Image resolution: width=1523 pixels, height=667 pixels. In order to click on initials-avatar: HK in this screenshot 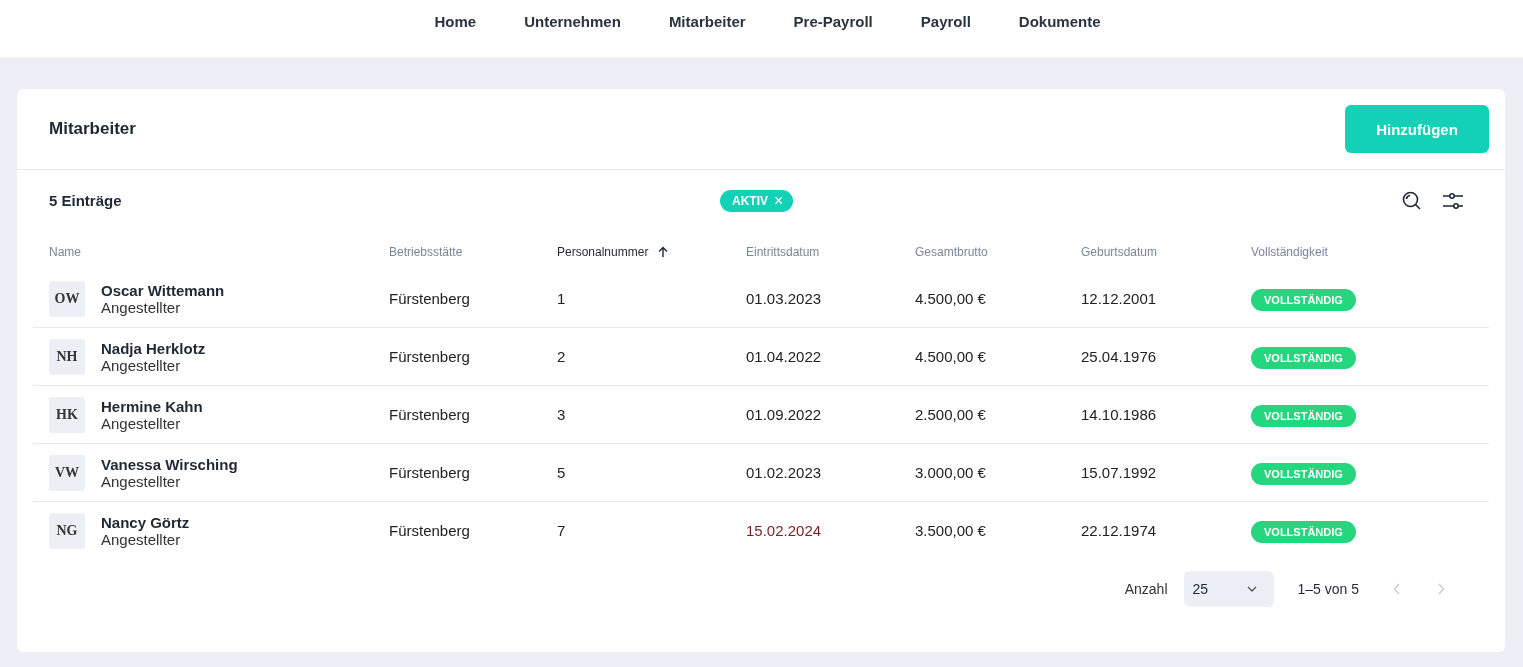, I will do `click(67, 414)`.